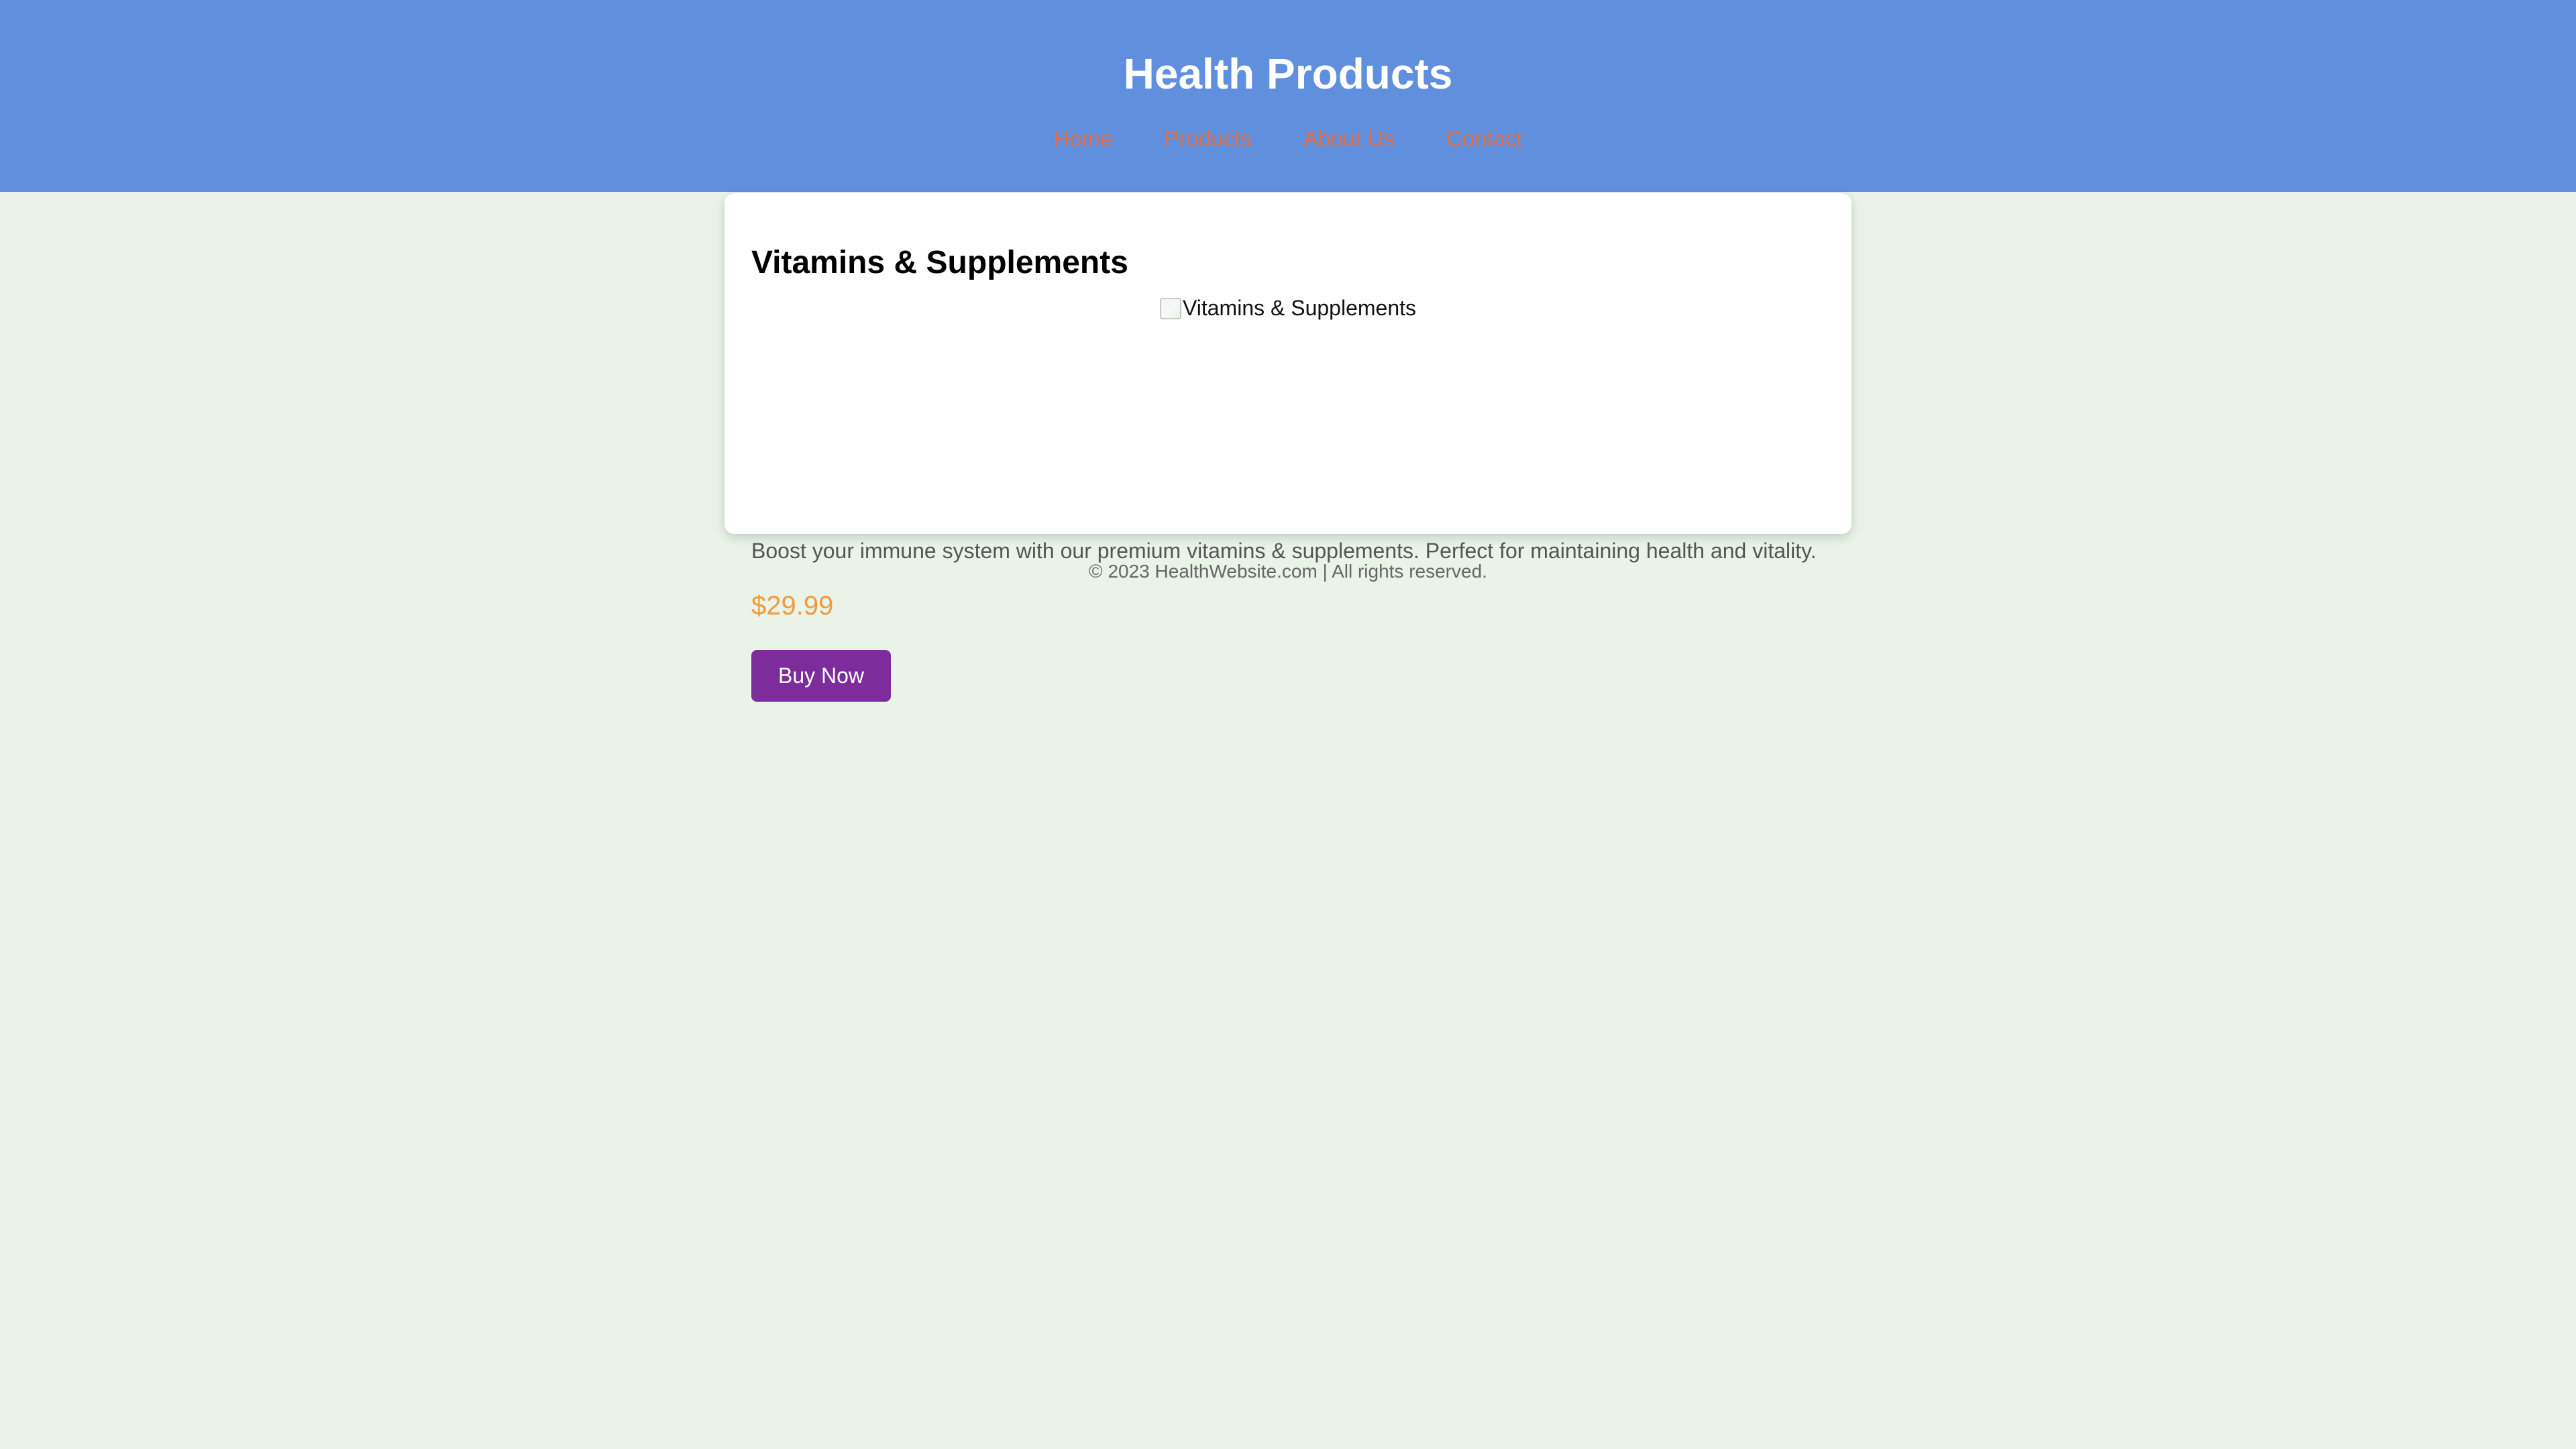 The width and height of the screenshot is (2576, 1449). I want to click on product-price: $29.99, so click(792, 606).